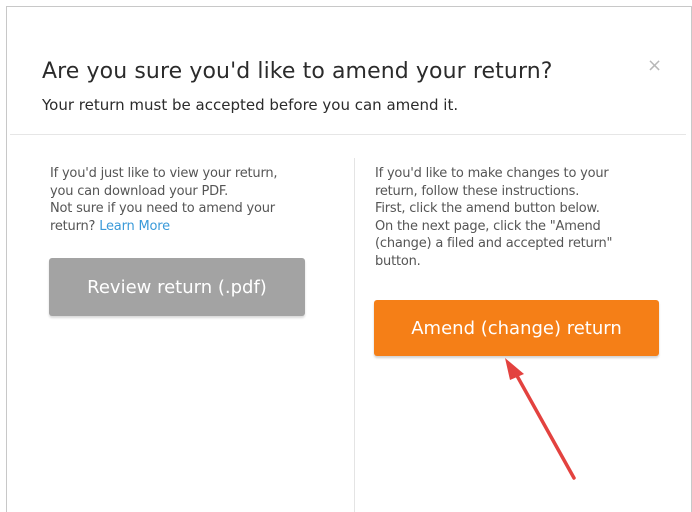  I want to click on instruction-line: return, follow these instructions., so click(477, 191).